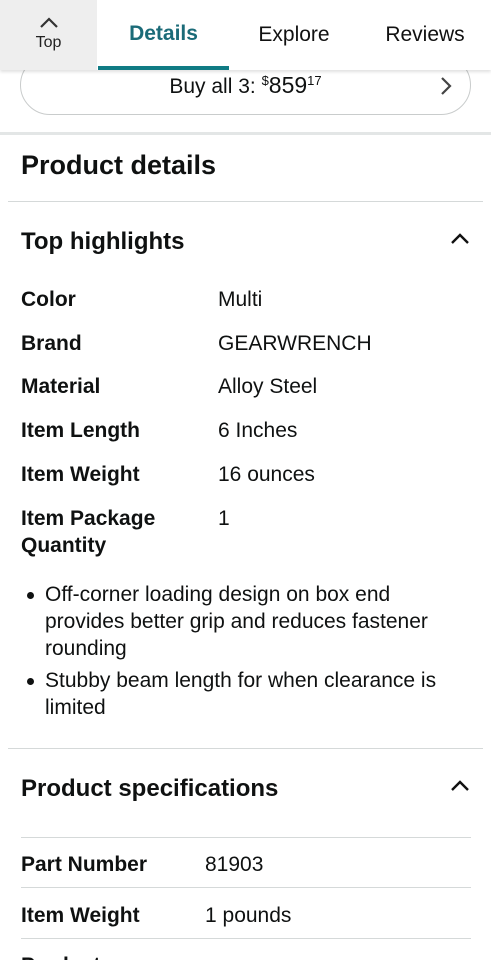 The height and width of the screenshot is (960, 491). I want to click on highlight-value-material: Alloy Steel, so click(268, 386).